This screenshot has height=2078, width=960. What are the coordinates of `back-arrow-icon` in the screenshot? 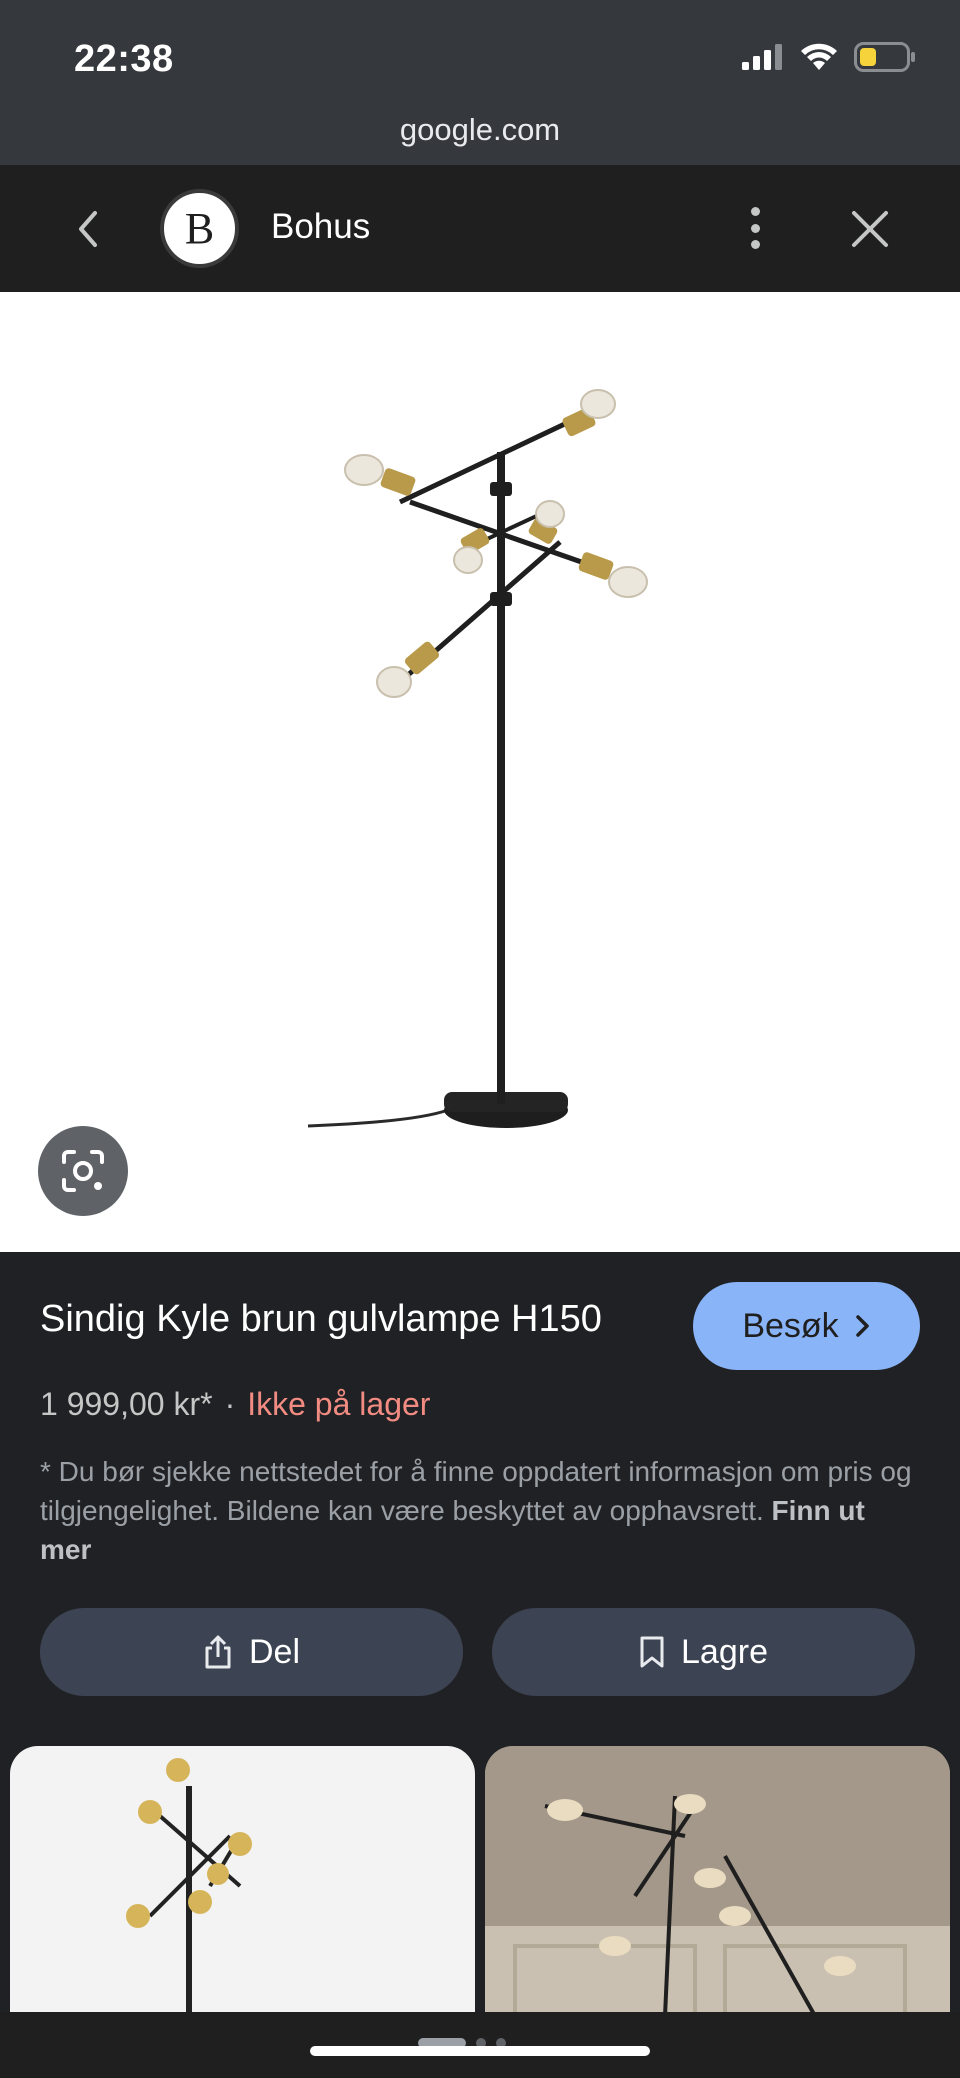 It's located at (88, 229).